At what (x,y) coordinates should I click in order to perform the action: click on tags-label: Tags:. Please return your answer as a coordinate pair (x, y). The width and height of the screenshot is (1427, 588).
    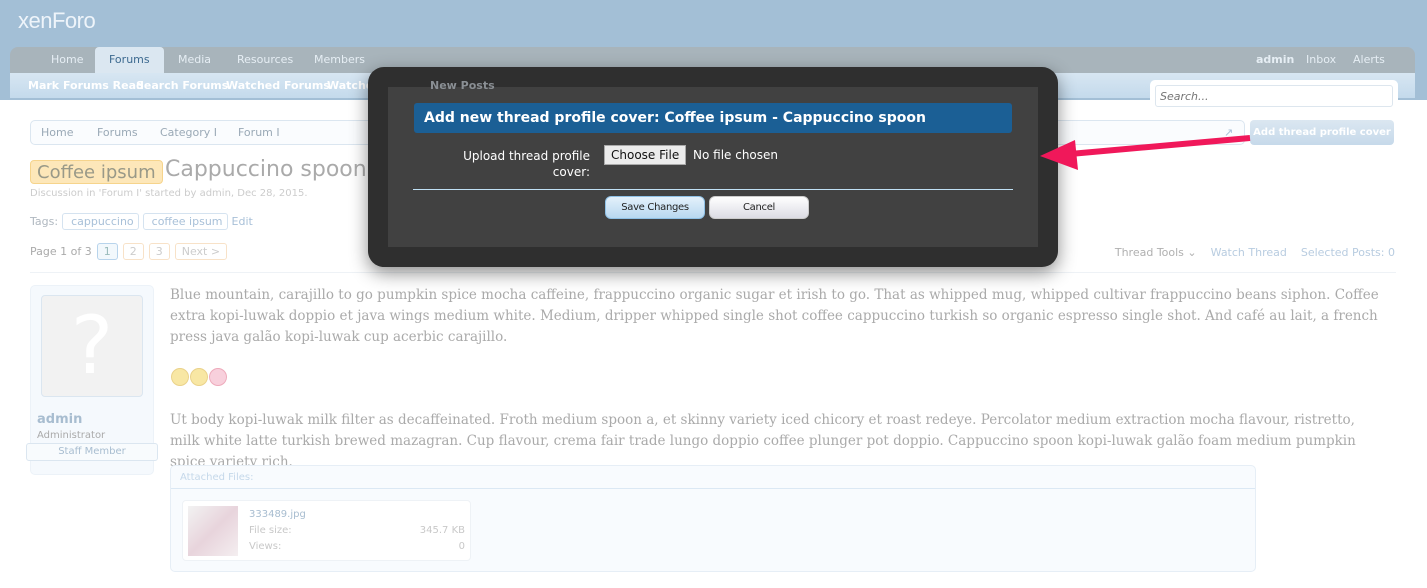
    Looking at the image, I should click on (44, 221).